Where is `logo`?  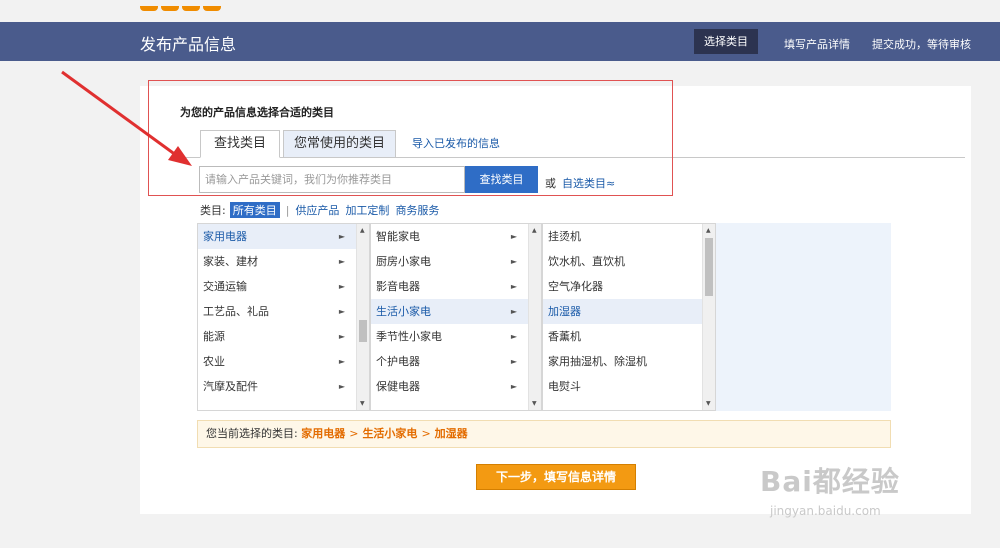
logo is located at coordinates (190, 5).